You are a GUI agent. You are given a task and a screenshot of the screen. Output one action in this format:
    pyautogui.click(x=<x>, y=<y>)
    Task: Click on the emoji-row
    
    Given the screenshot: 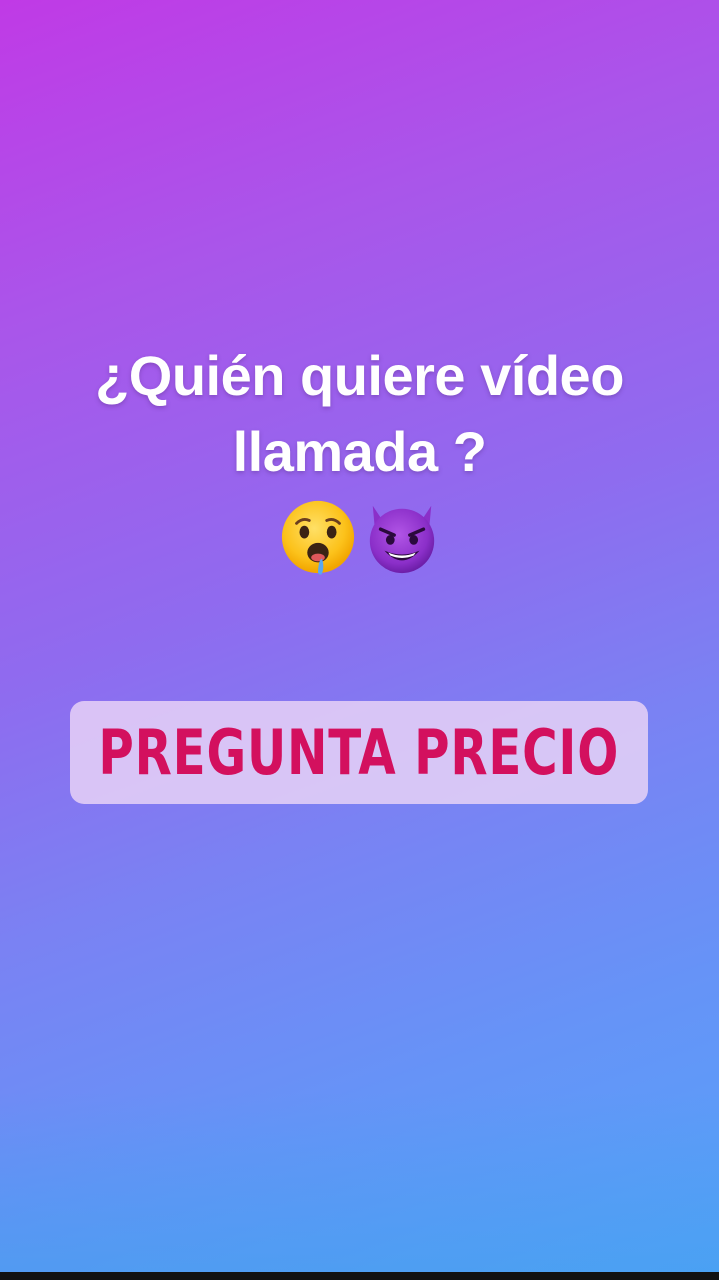 What is the action you would take?
    pyautogui.click(x=359, y=537)
    